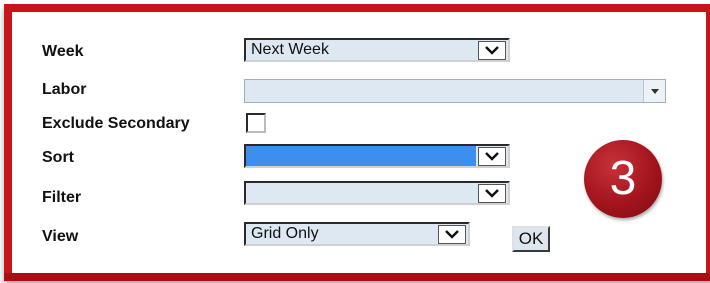 The width and height of the screenshot is (710, 283). I want to click on labor-dropdown-button, so click(654, 91).